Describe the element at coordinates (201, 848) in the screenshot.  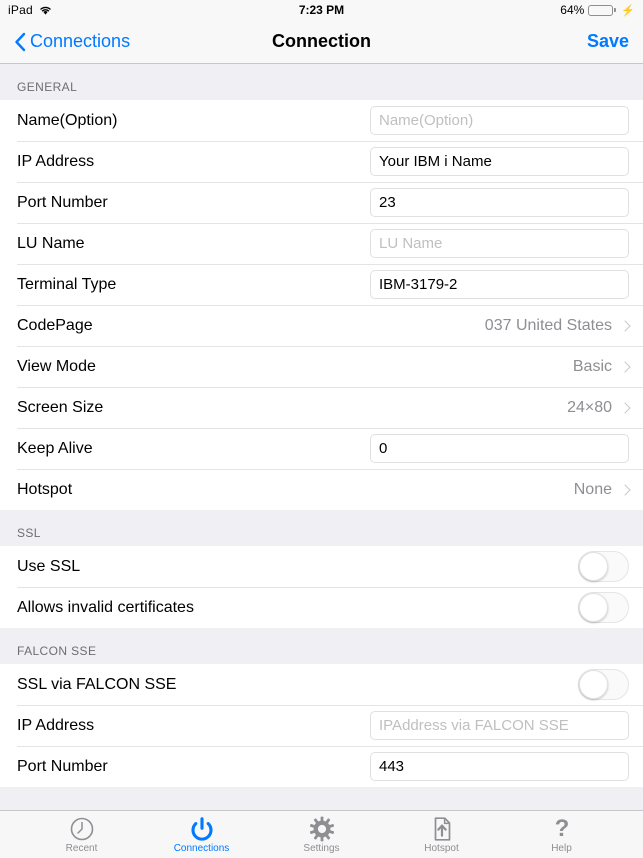
I see `tab-label: Connections` at that location.